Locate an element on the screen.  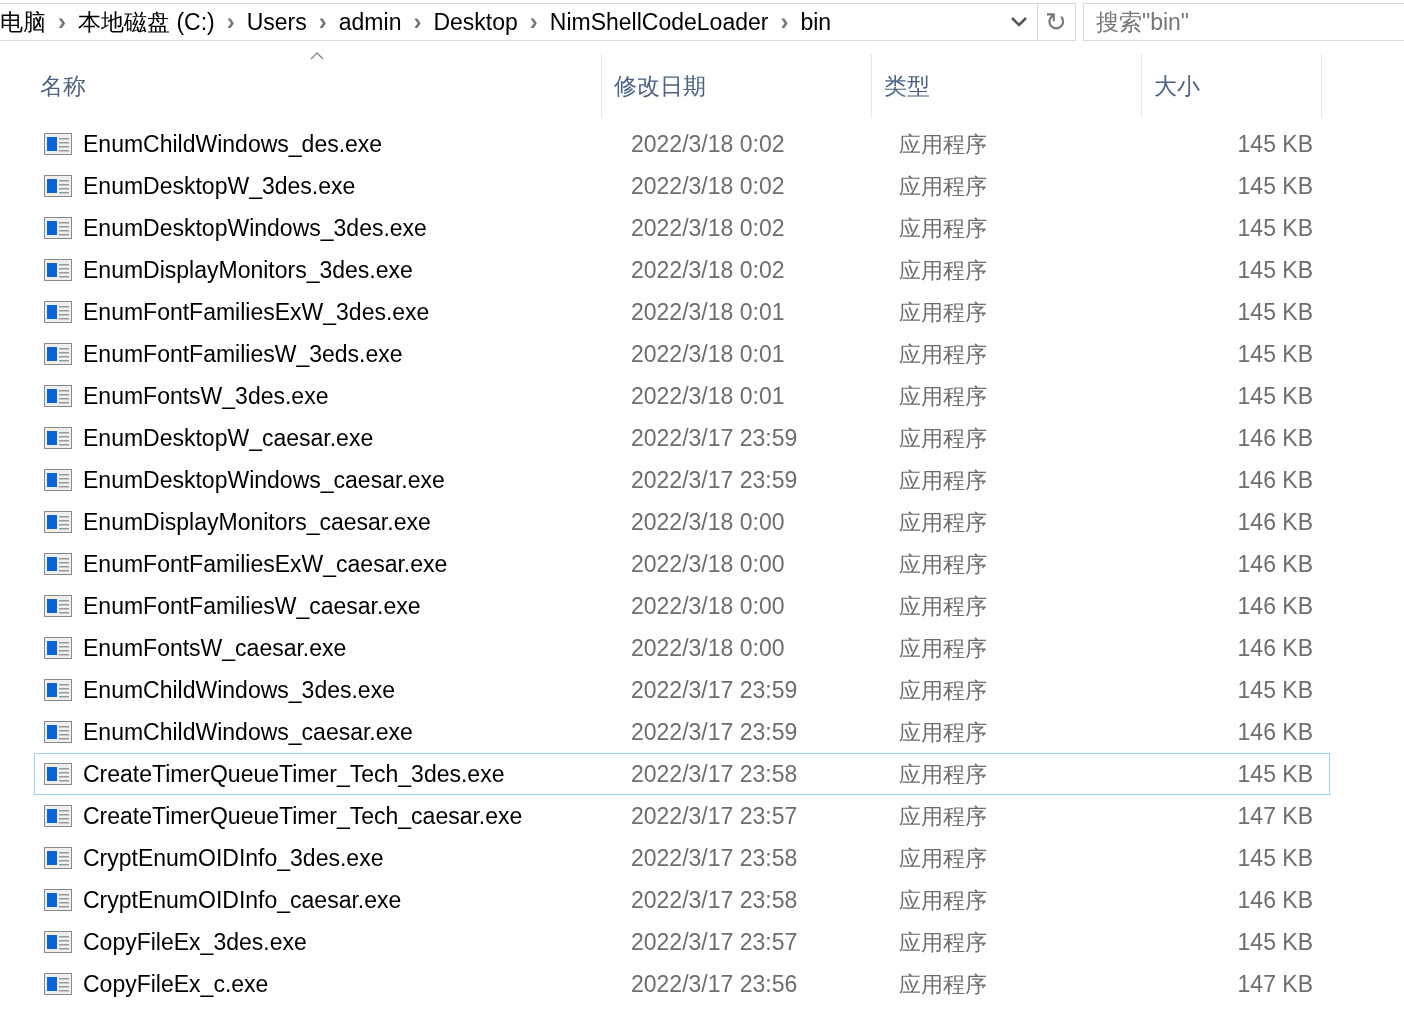
file-name: EnumFontFamiliesExW_3des.exe is located at coordinates (256, 312).